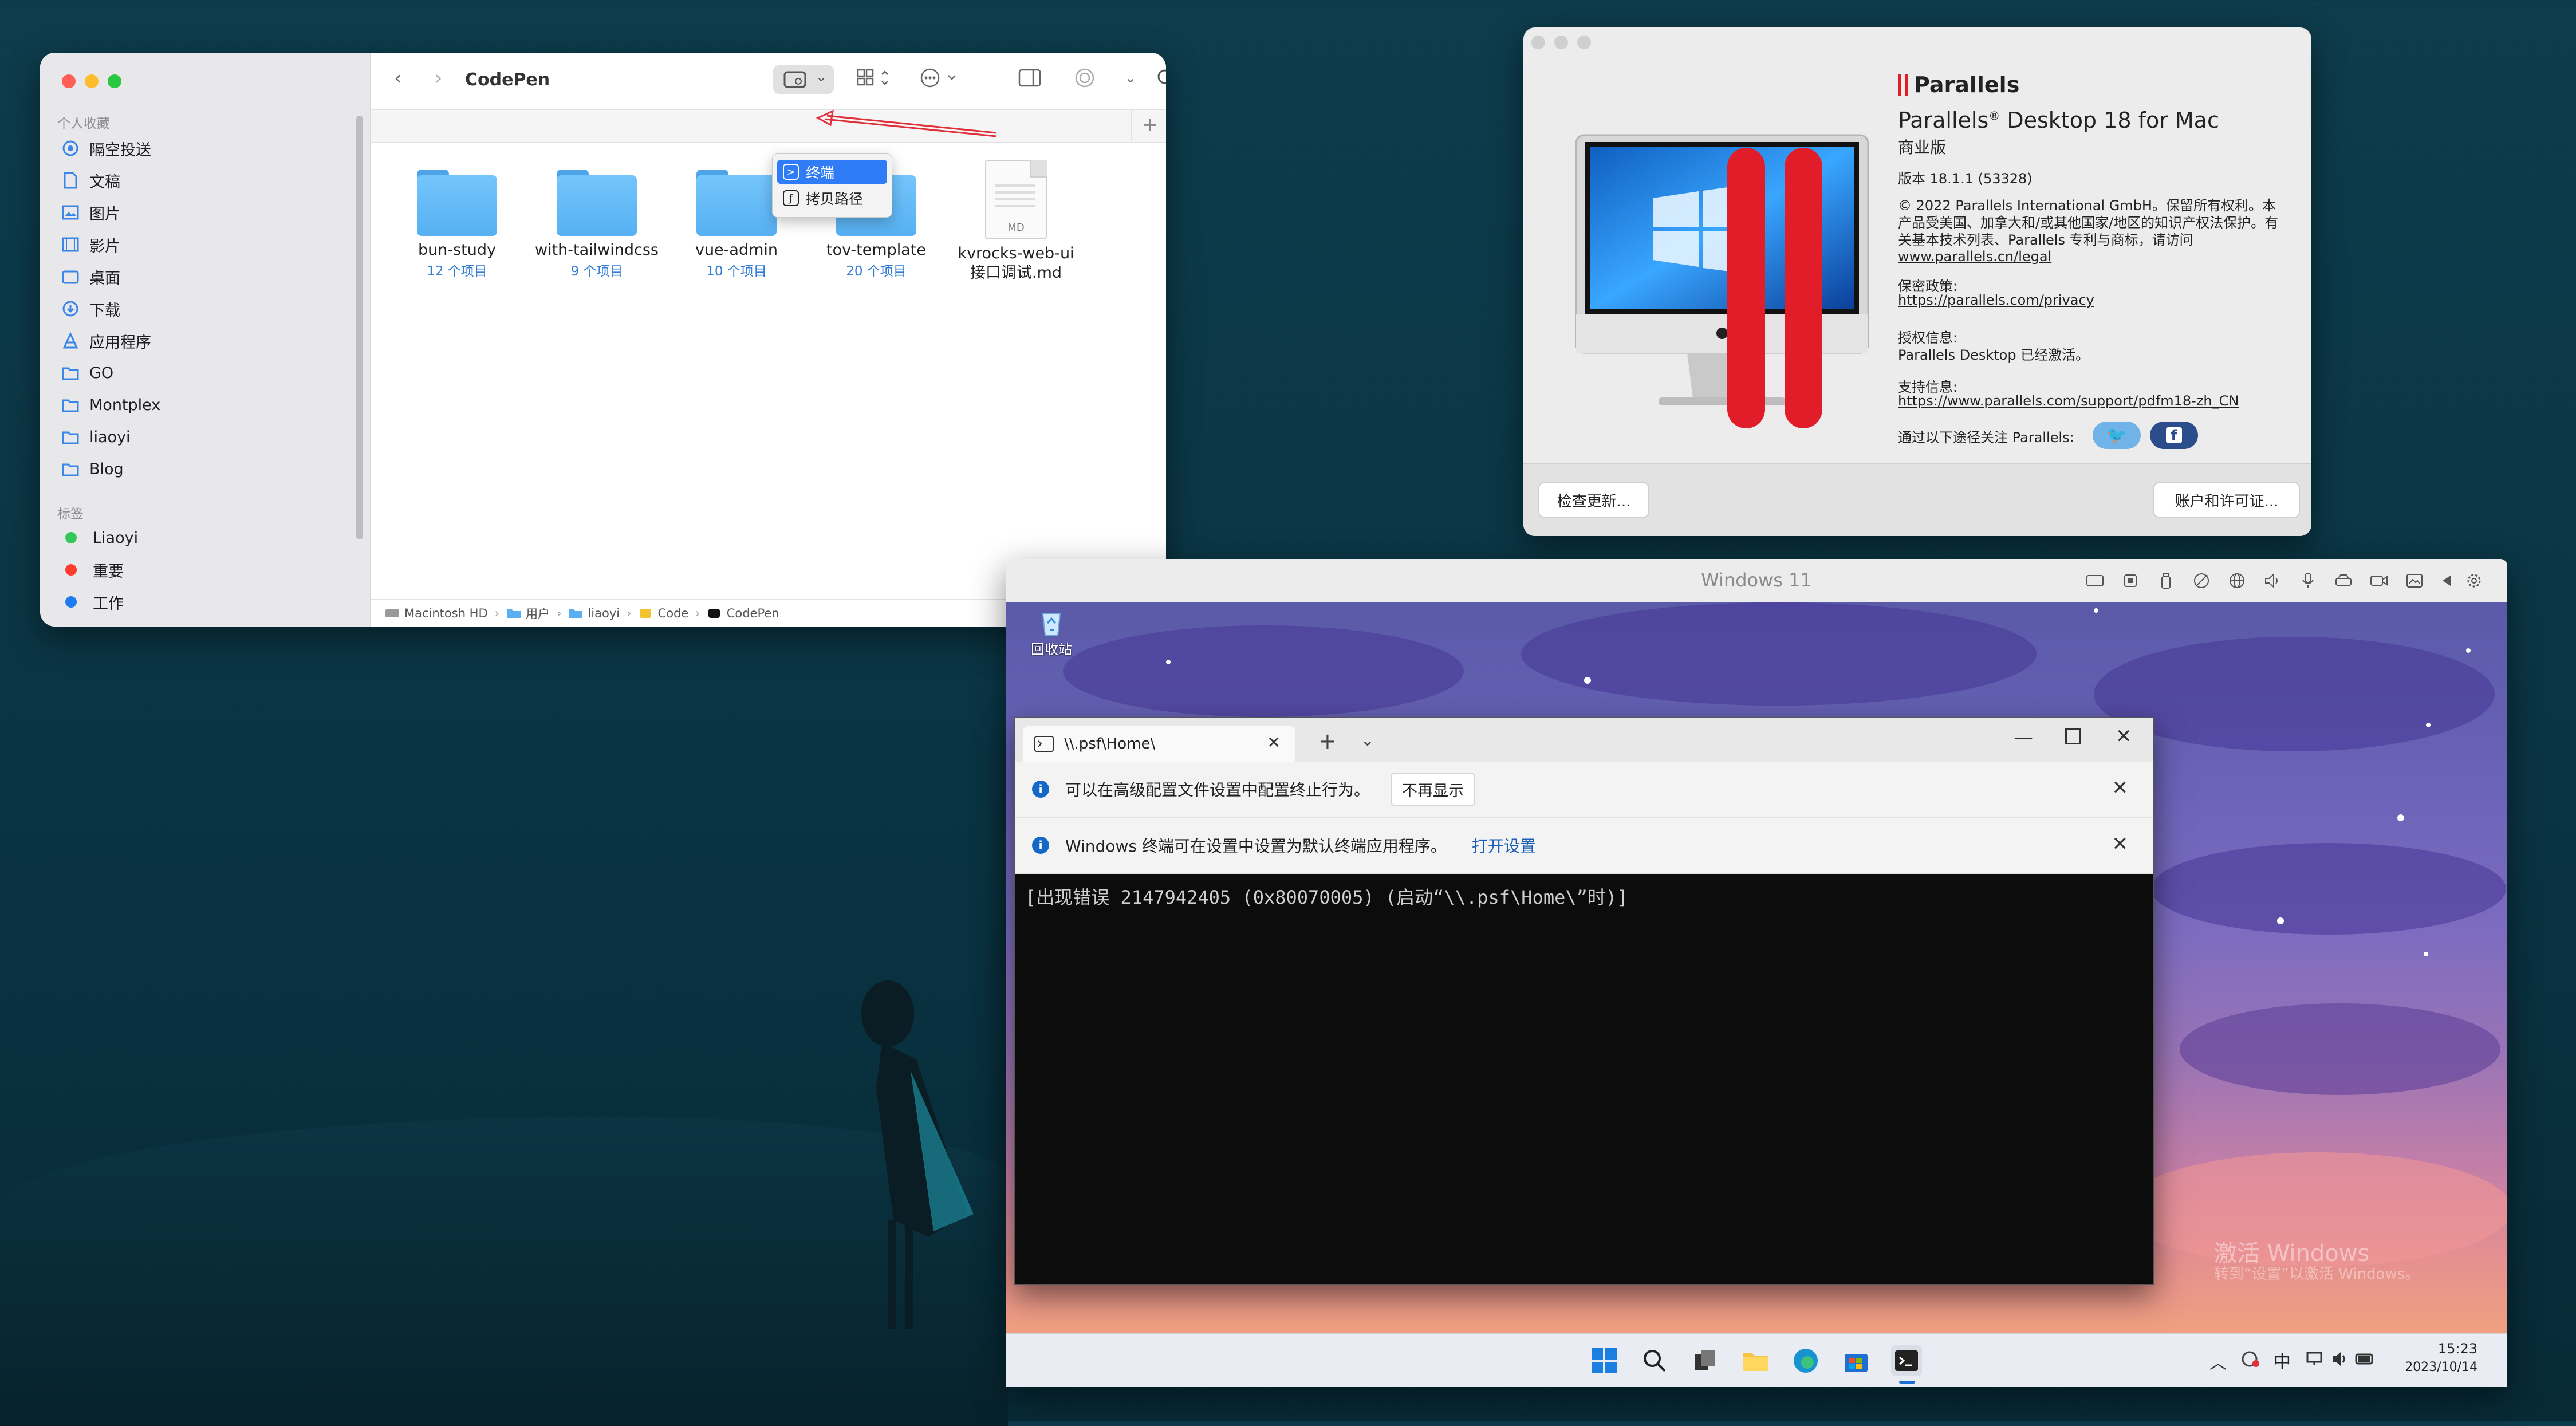 This screenshot has height=1426, width=2576. What do you see at coordinates (2201, 581) in the screenshot?
I see `camera-off-icon` at bounding box center [2201, 581].